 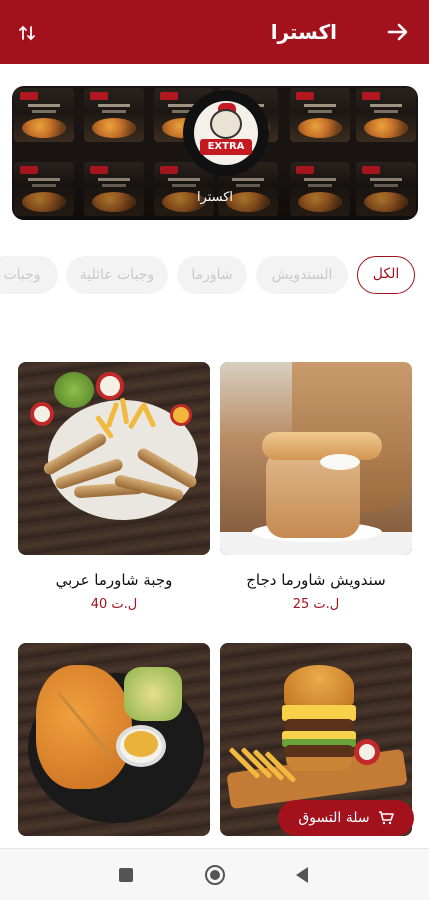 I want to click on sort-icon, so click(x=27, y=33).